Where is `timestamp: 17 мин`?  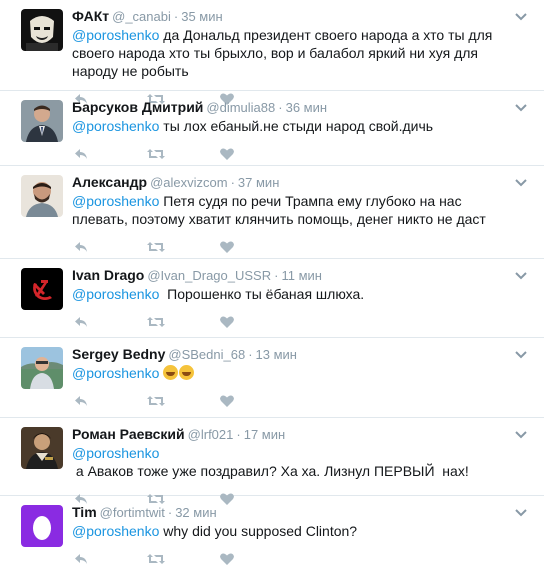
timestamp: 17 мин is located at coordinates (264, 434).